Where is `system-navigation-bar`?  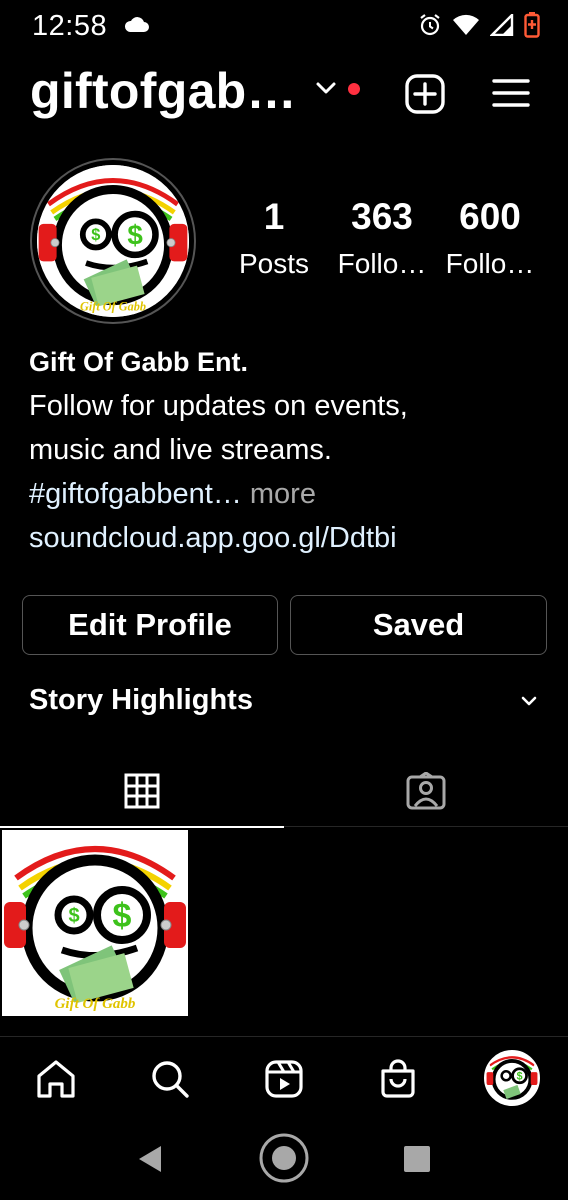
system-navigation-bar is located at coordinates (284, 1160).